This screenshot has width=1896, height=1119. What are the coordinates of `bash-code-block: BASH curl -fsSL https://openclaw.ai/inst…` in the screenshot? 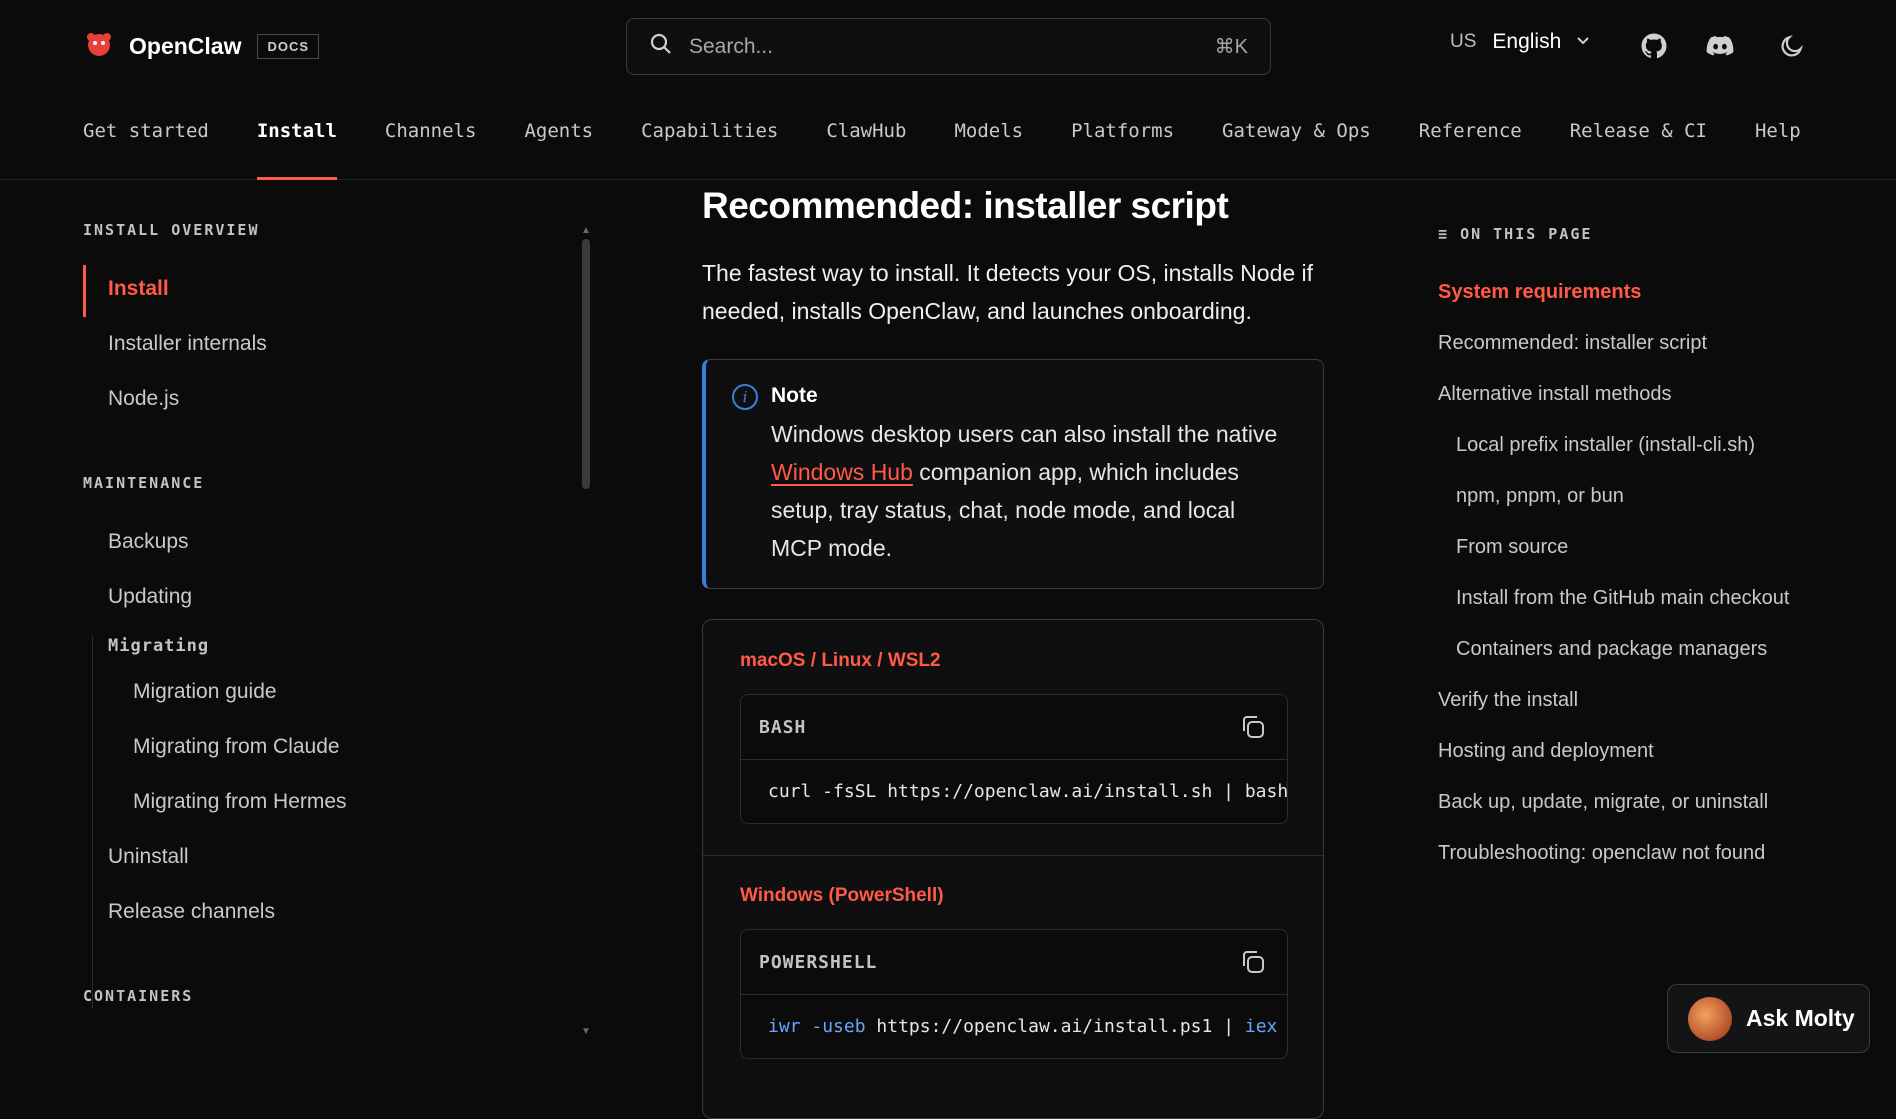 It's located at (1014, 759).